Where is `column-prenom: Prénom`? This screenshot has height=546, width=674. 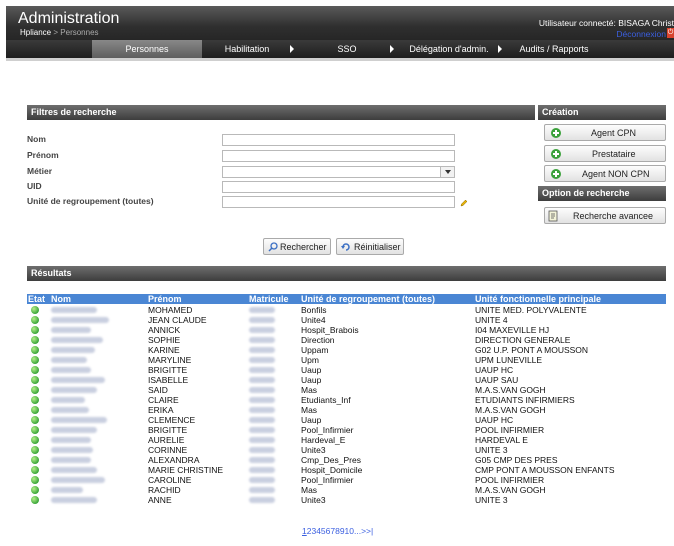
column-prenom: Prénom is located at coordinates (165, 299).